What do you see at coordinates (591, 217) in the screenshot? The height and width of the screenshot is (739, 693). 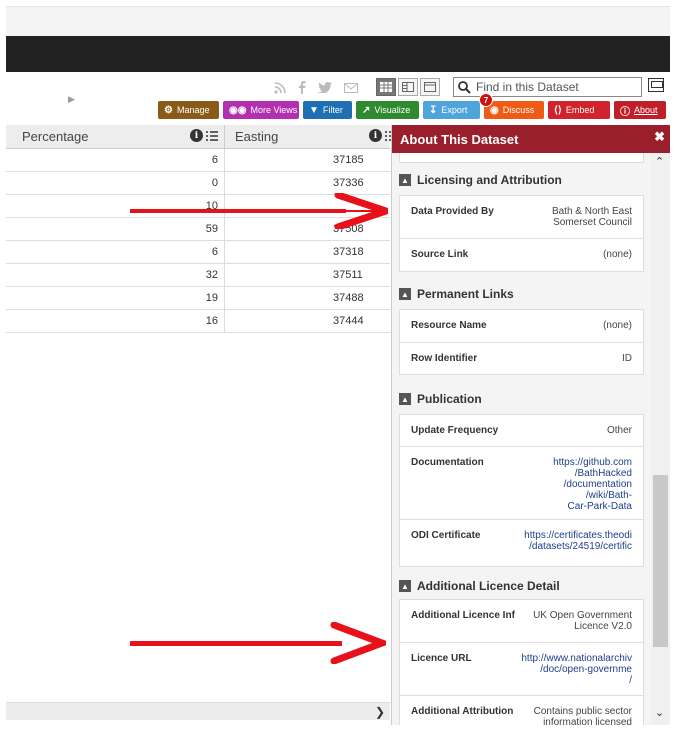 I see `info-value: Bath & North East Somerset Council` at bounding box center [591, 217].